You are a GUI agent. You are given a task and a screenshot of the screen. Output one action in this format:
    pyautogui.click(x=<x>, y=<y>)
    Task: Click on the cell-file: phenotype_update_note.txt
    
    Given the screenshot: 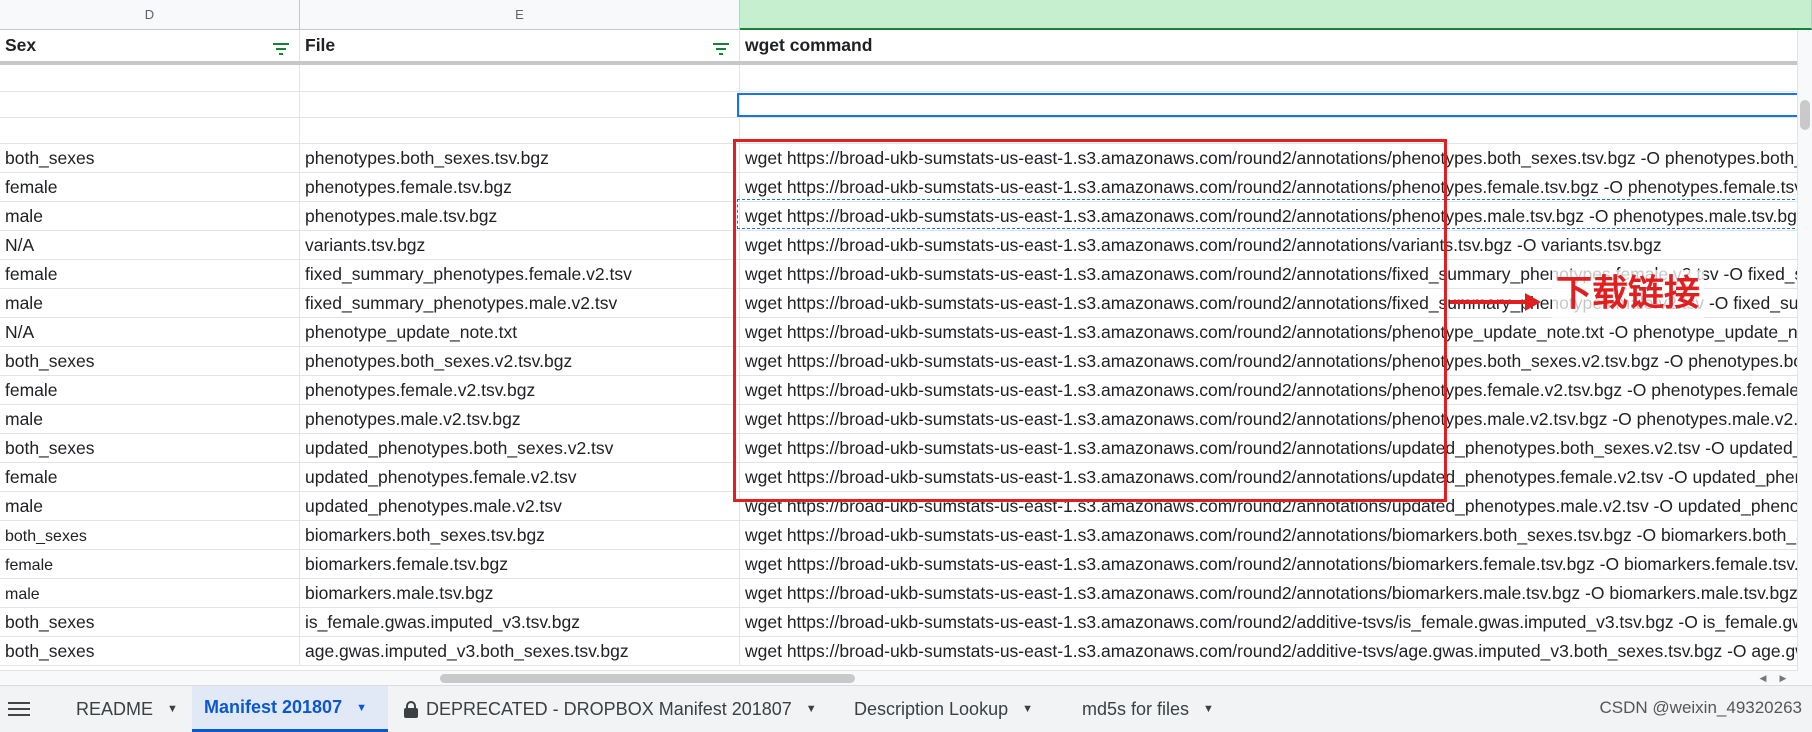 What is the action you would take?
    pyautogui.click(x=520, y=332)
    